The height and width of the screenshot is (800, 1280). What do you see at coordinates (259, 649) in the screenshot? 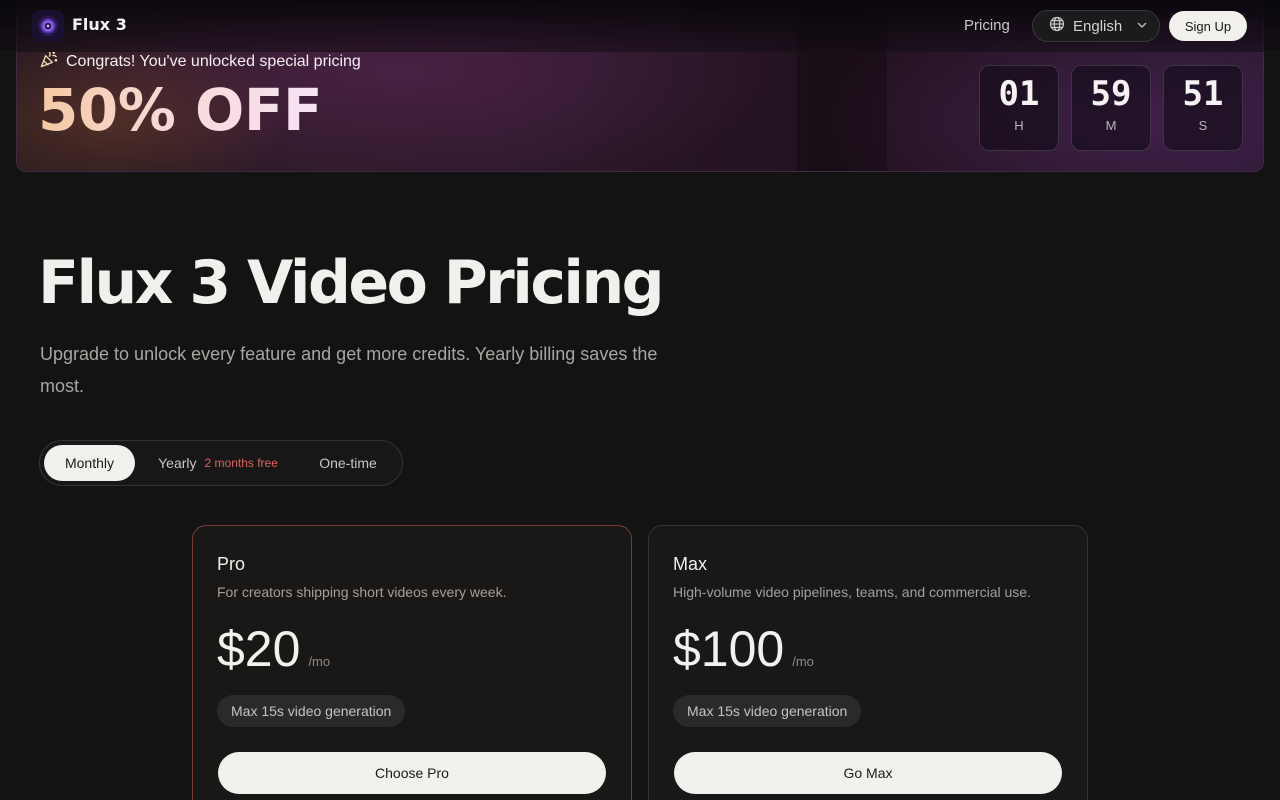
I see `plan-price-amount: $20` at bounding box center [259, 649].